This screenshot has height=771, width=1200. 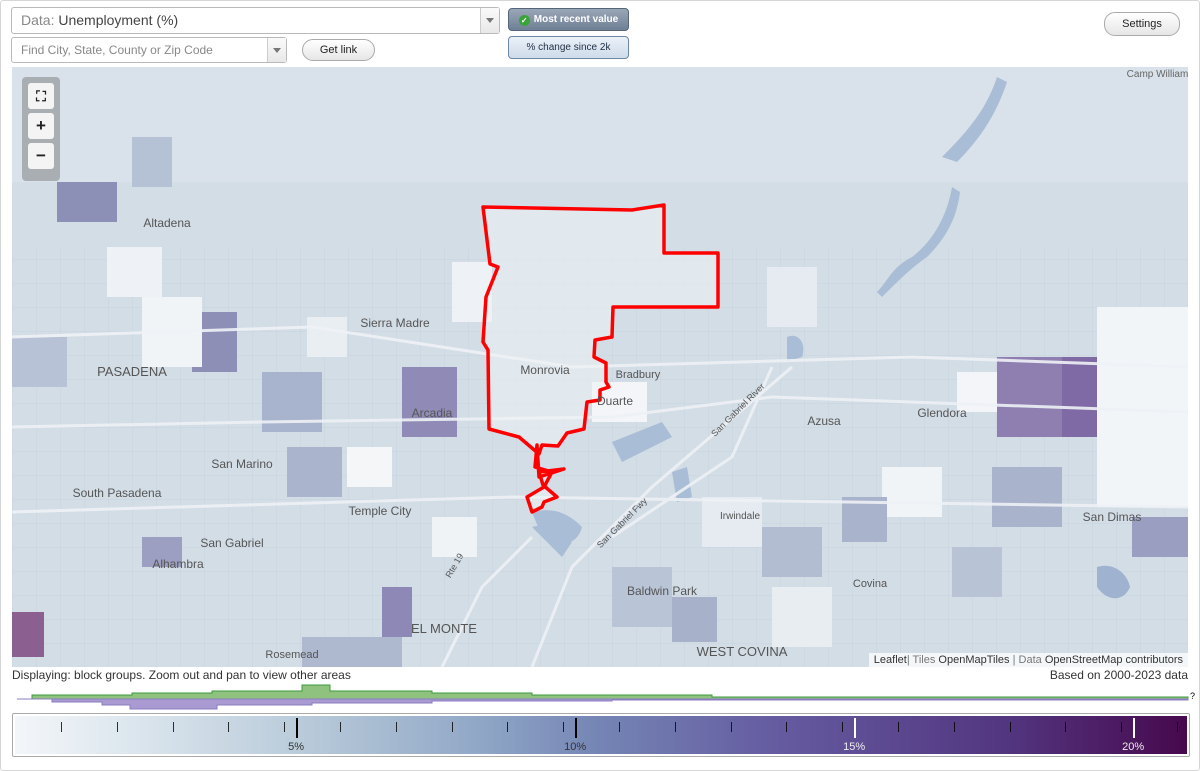 I want to click on label-el-monte: EL MONTE, so click(x=444, y=628).